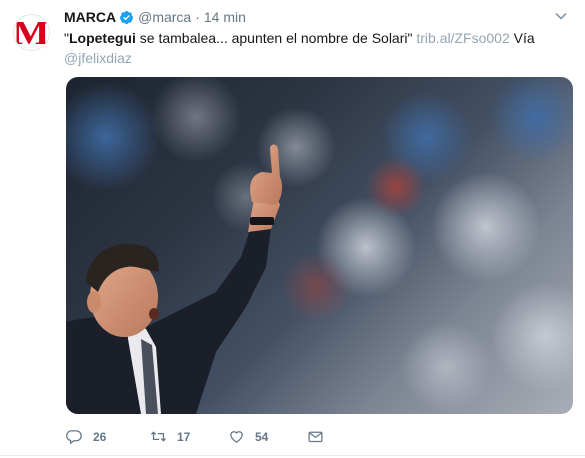 The width and height of the screenshot is (585, 458). Describe the element at coordinates (462, 38) in the screenshot. I see `tweet-link: trib.al/ZFso002` at that location.